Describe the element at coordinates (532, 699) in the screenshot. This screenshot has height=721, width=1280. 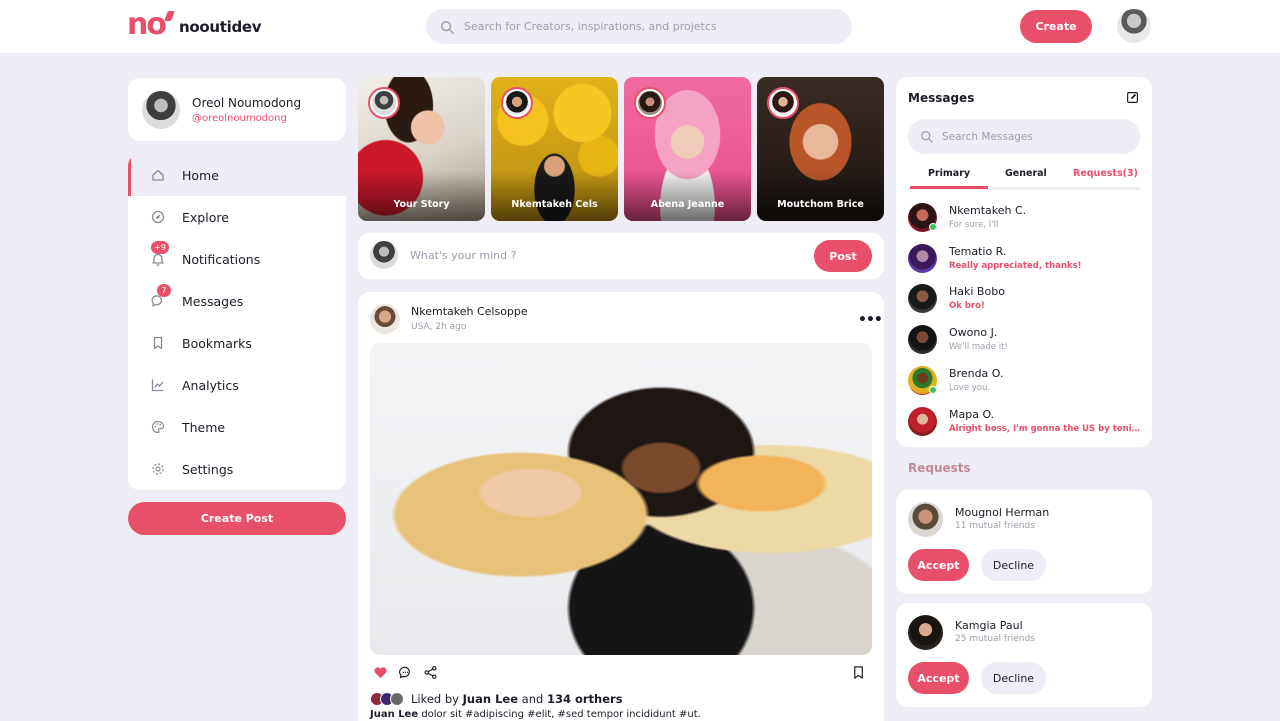
I see `liked-and: and` at that location.